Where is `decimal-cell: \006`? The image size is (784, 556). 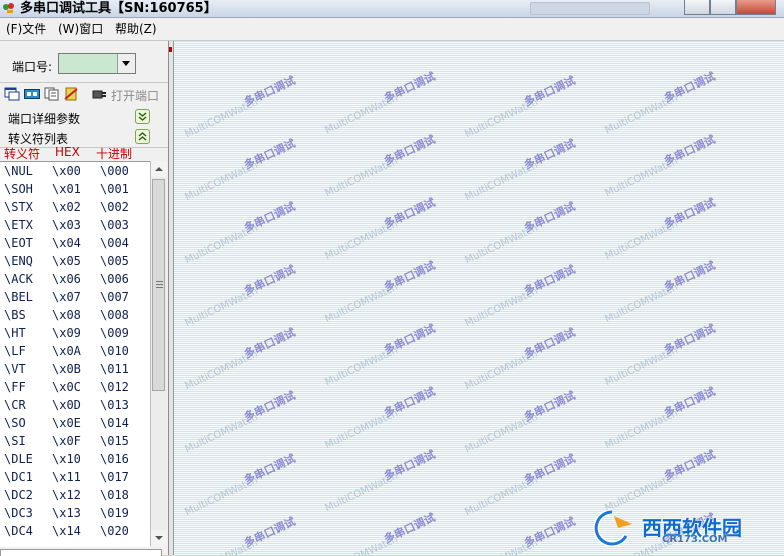
decimal-cell: \006 is located at coordinates (114, 279).